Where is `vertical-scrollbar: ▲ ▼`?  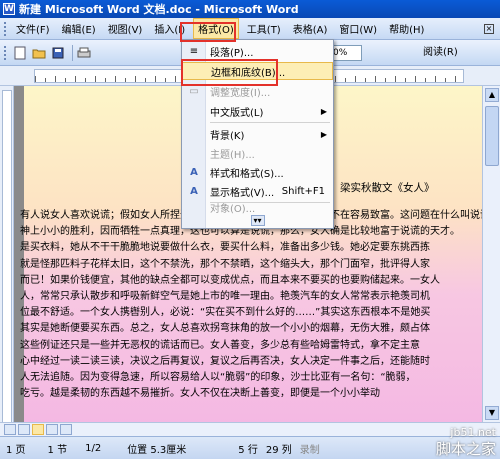 vertical-scrollbar: ▲ ▼ is located at coordinates (491, 260).